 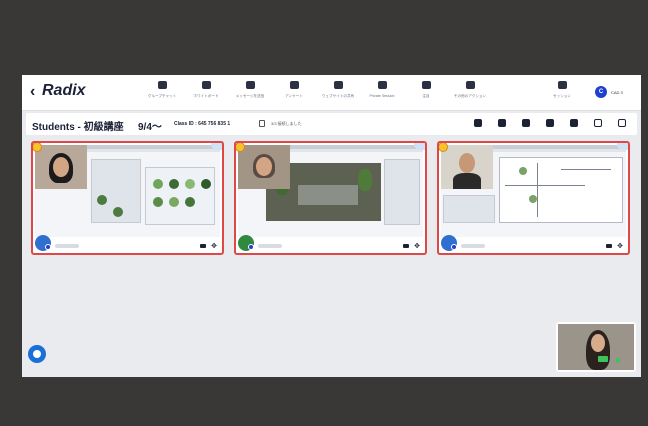 I want to click on active-speaker-icon, so click(x=603, y=359).